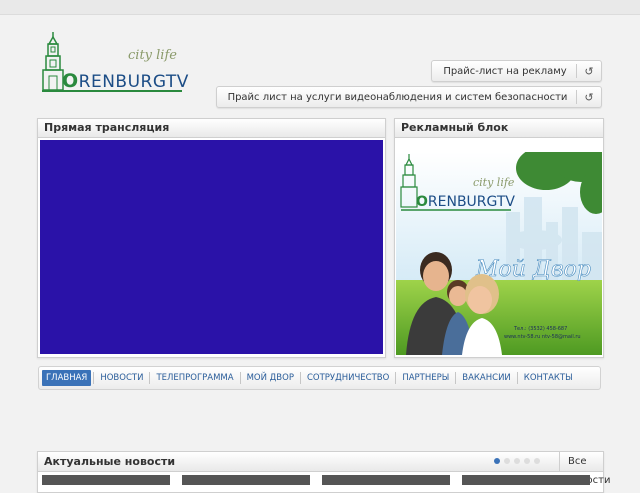  I want to click on nav-item-vacancies: ВАКАНСИИ, so click(486, 378).